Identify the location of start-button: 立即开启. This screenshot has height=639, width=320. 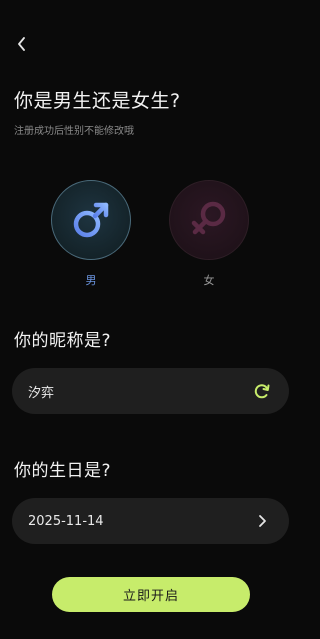
(151, 594).